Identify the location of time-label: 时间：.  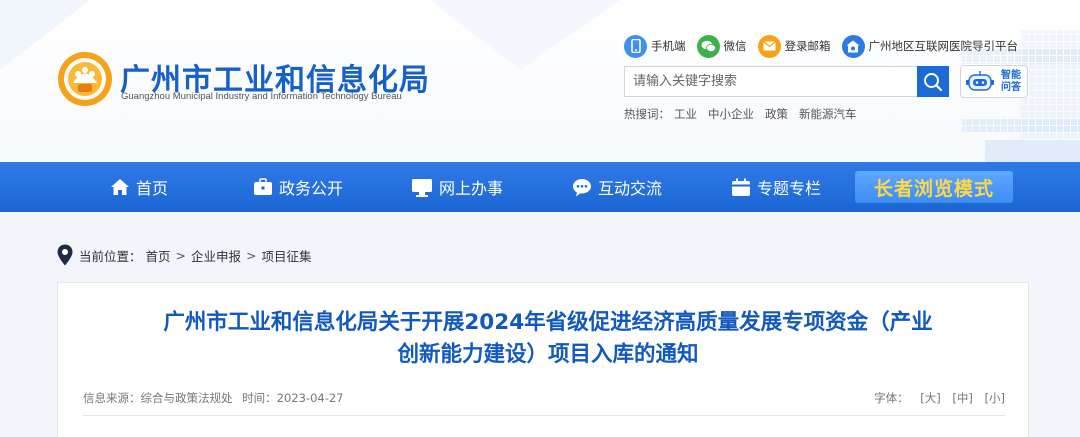
(259, 398).